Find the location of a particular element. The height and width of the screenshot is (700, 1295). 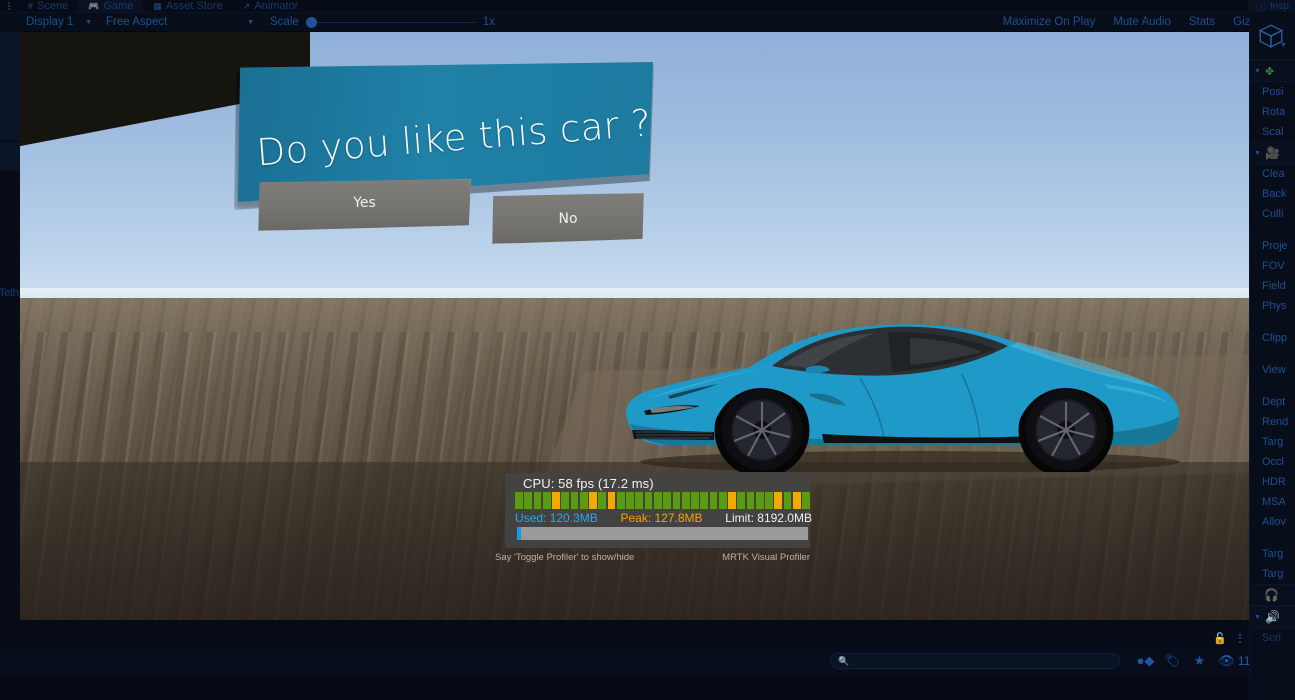

profiler-memory-bar is located at coordinates (662, 533).